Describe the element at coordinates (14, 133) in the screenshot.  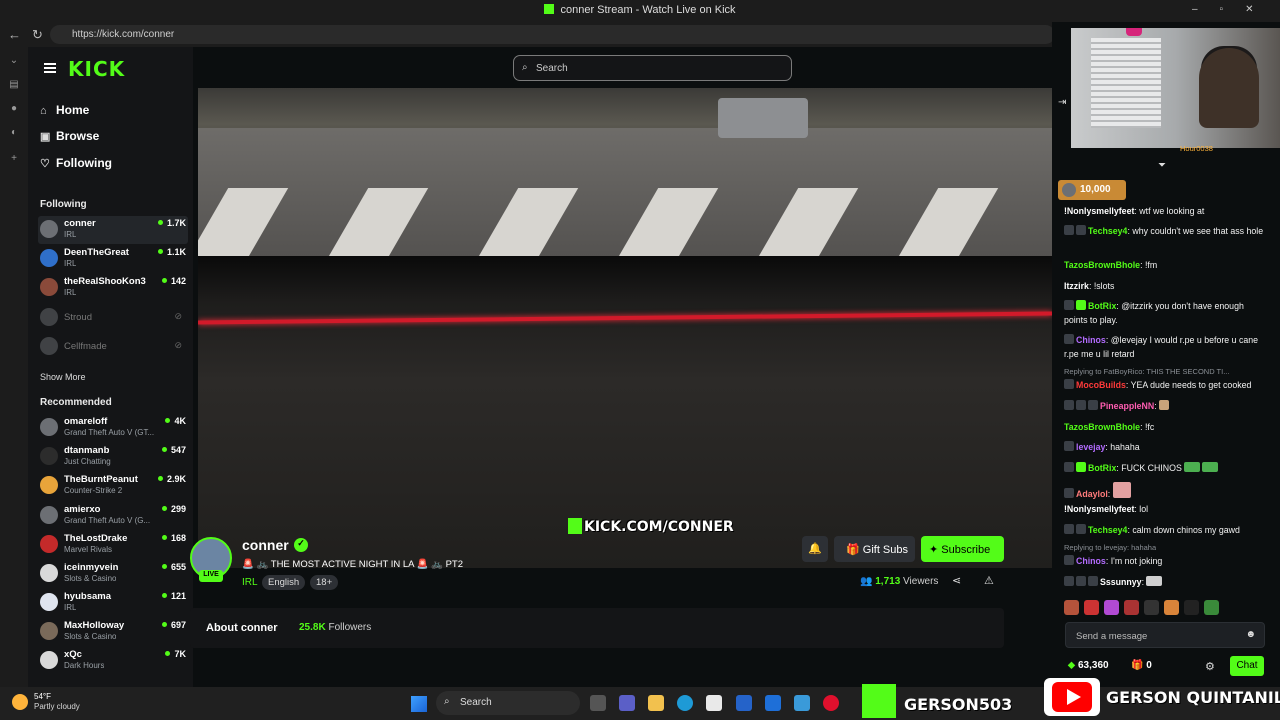
I see `audio-icon: ◐` at that location.